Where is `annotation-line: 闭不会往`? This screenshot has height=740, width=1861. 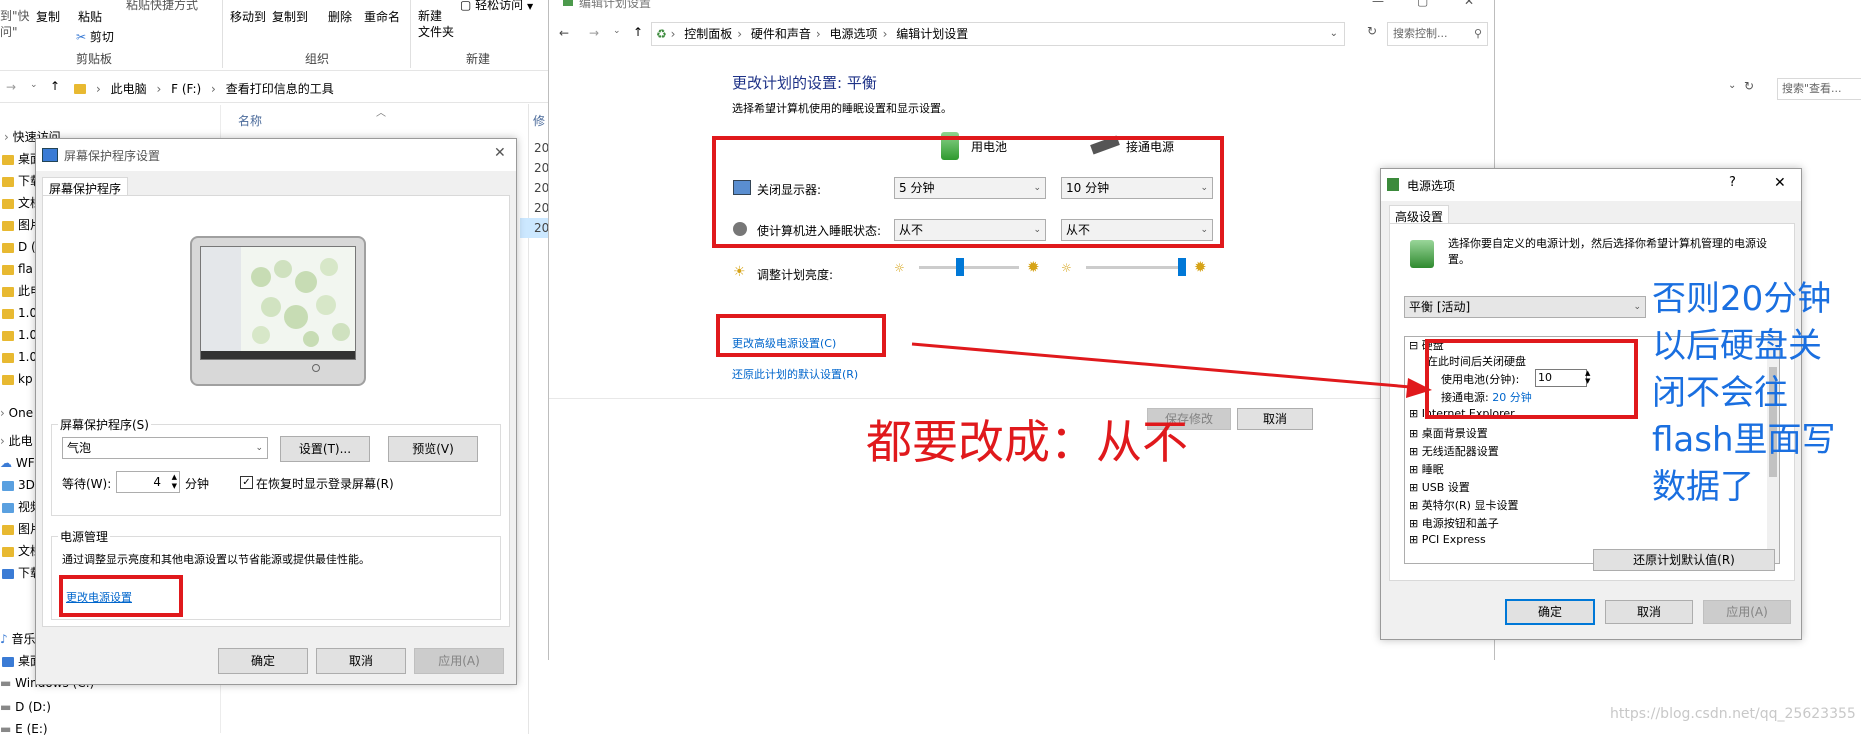
annotation-line: 闭不会往 is located at coordinates (1720, 393).